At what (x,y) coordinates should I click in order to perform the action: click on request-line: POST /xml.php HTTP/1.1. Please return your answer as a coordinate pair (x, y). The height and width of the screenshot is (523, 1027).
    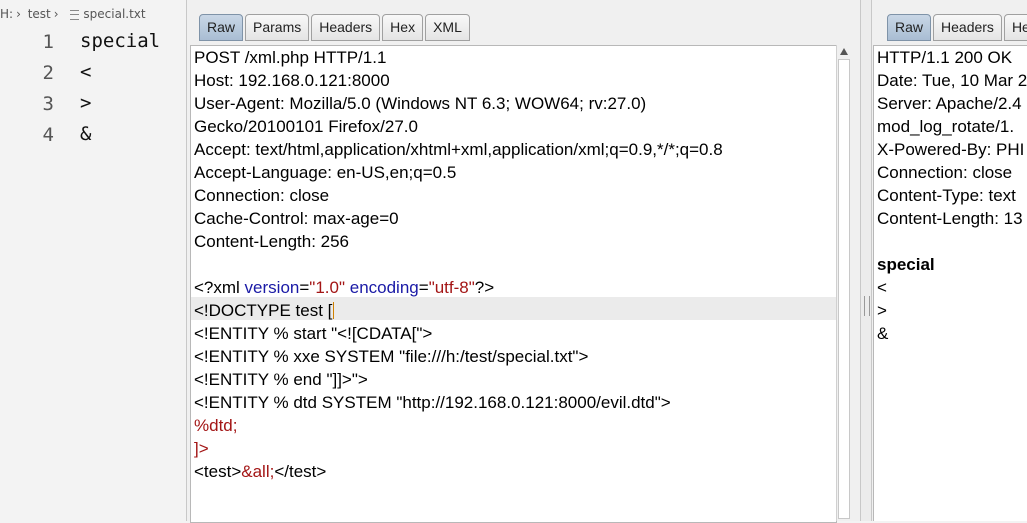
    Looking at the image, I should click on (290, 57).